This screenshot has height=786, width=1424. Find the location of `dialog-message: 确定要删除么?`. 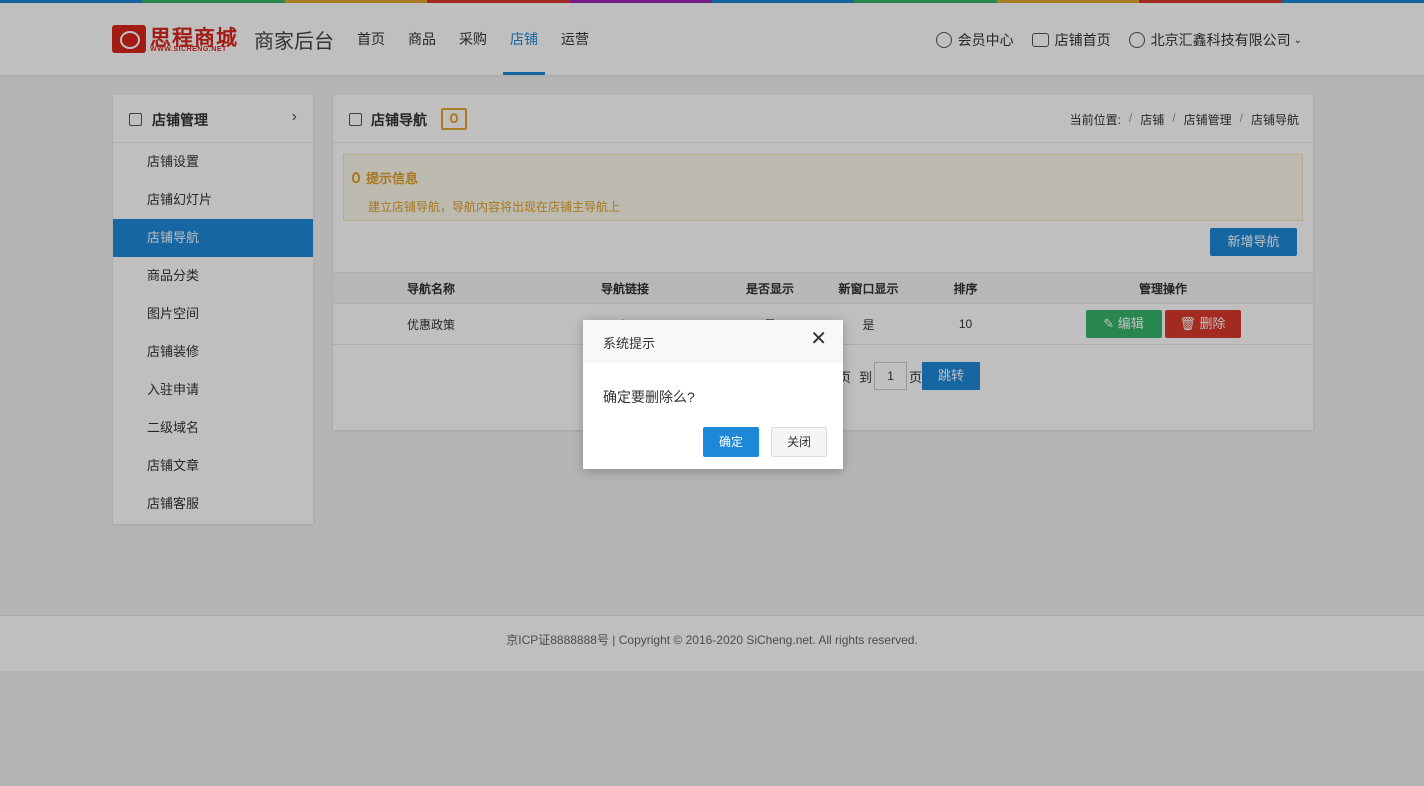

dialog-message: 确定要删除么? is located at coordinates (649, 397).